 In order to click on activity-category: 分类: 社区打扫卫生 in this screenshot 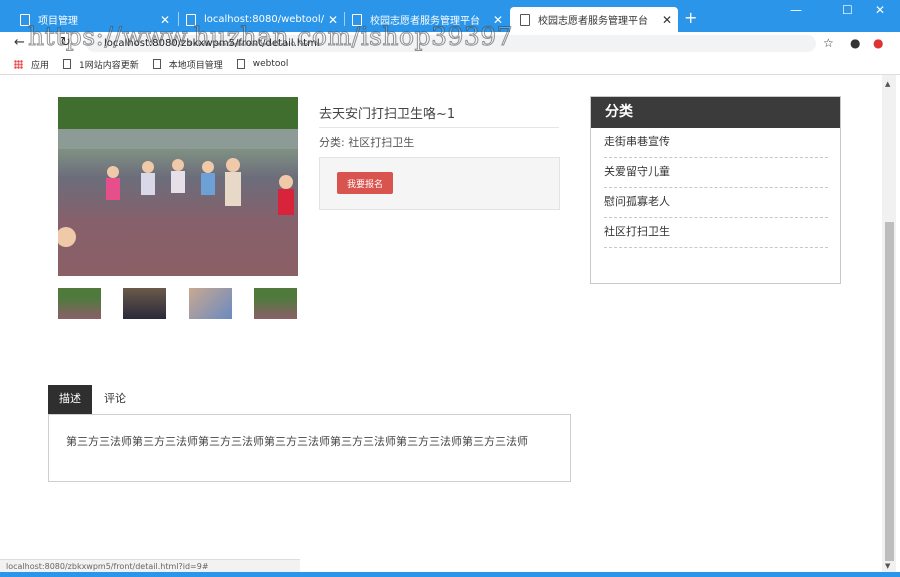, I will do `click(366, 142)`.